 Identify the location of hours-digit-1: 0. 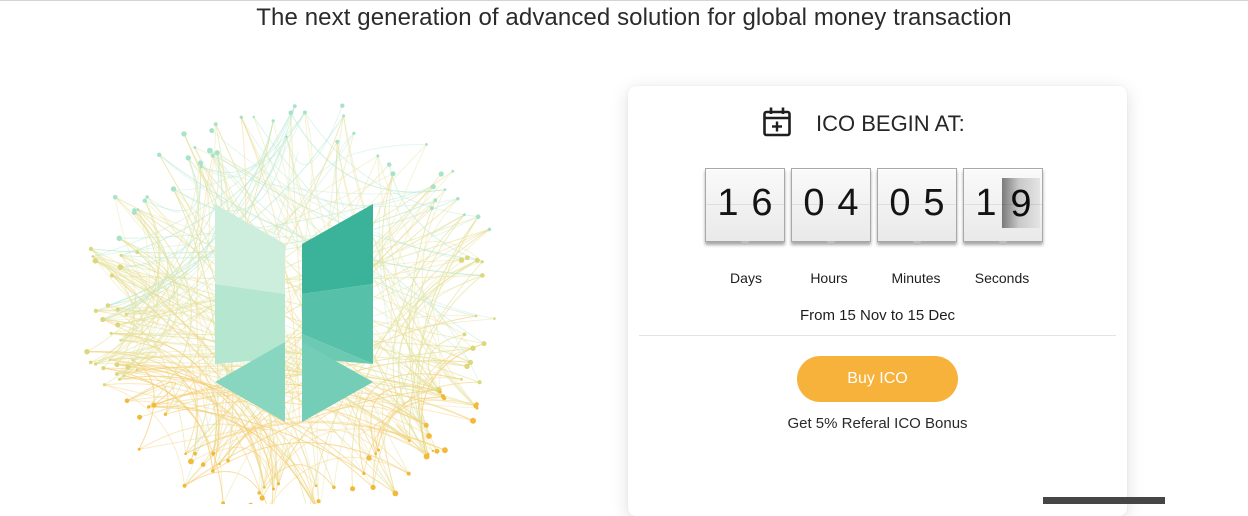
(814, 203).